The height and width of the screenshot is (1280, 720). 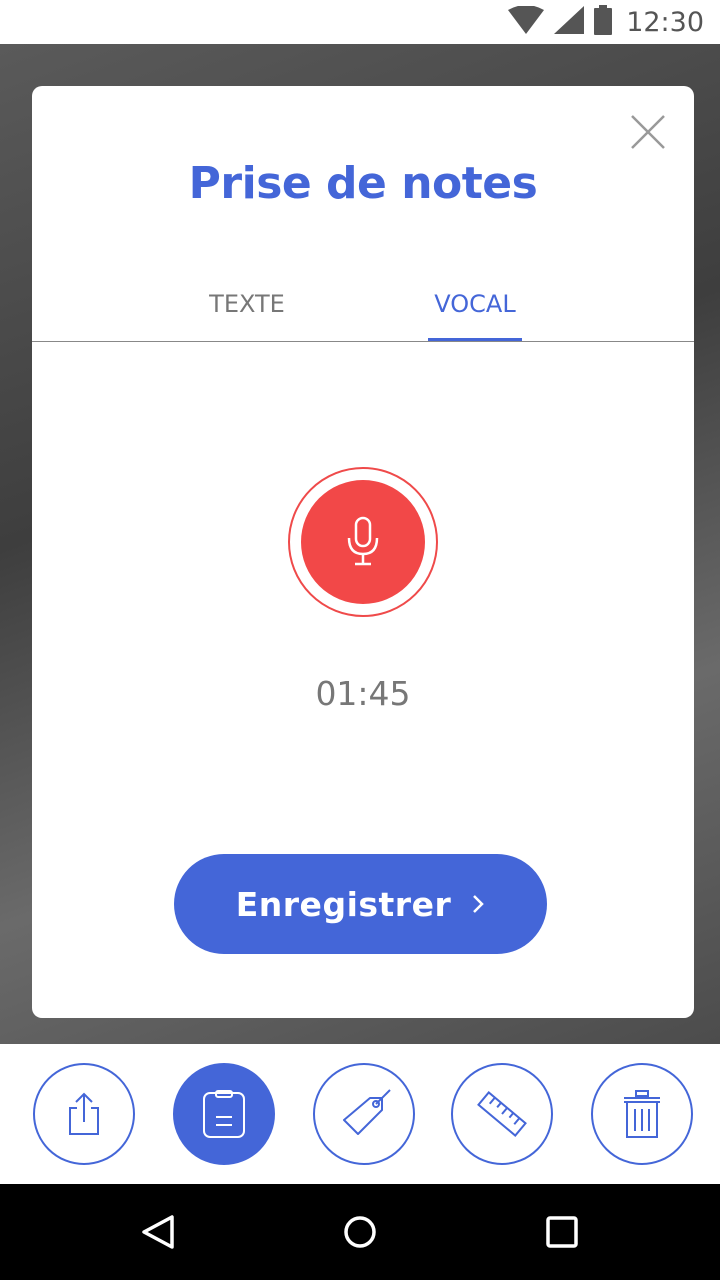 I want to click on nav-back-button, so click(x=158, y=1232).